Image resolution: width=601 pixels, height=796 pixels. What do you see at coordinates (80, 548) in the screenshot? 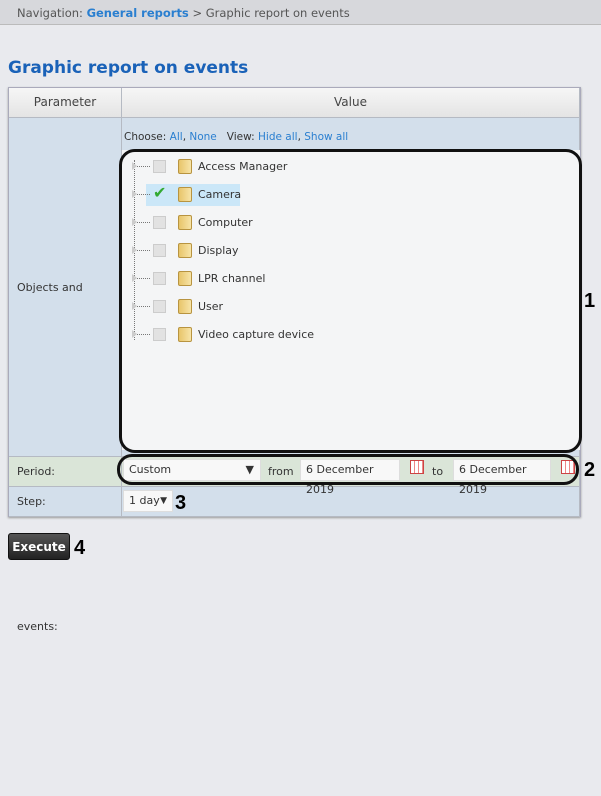
I see `callout-number: 4` at bounding box center [80, 548].